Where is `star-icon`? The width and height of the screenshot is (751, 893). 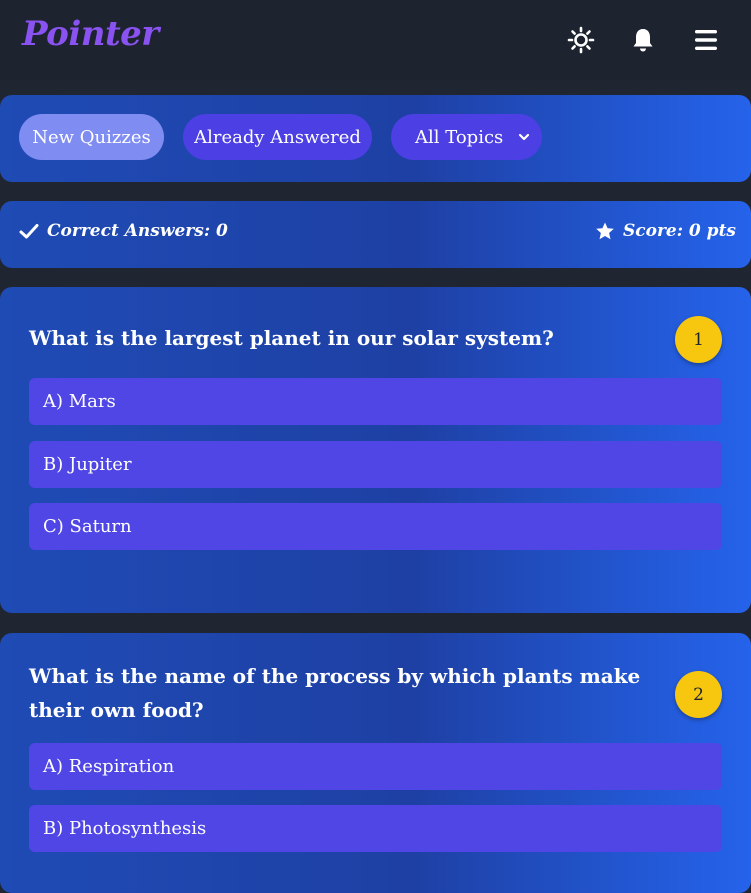 star-icon is located at coordinates (605, 231).